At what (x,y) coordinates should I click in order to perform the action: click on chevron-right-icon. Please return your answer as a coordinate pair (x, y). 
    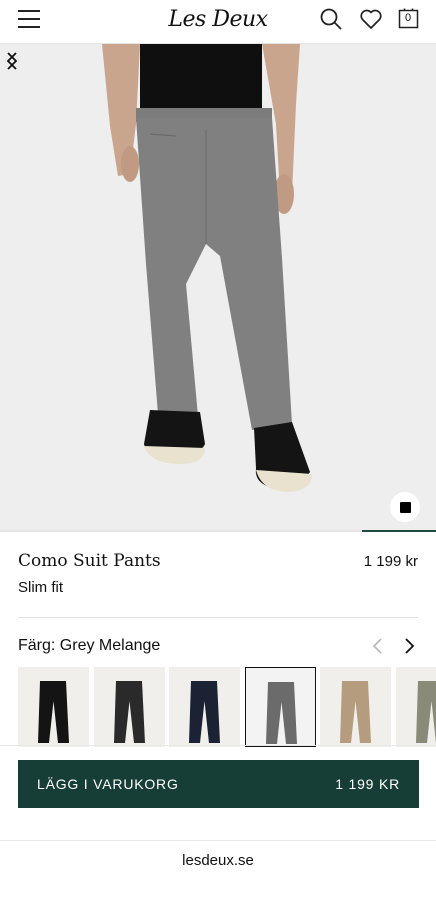
    Looking at the image, I should click on (409, 646).